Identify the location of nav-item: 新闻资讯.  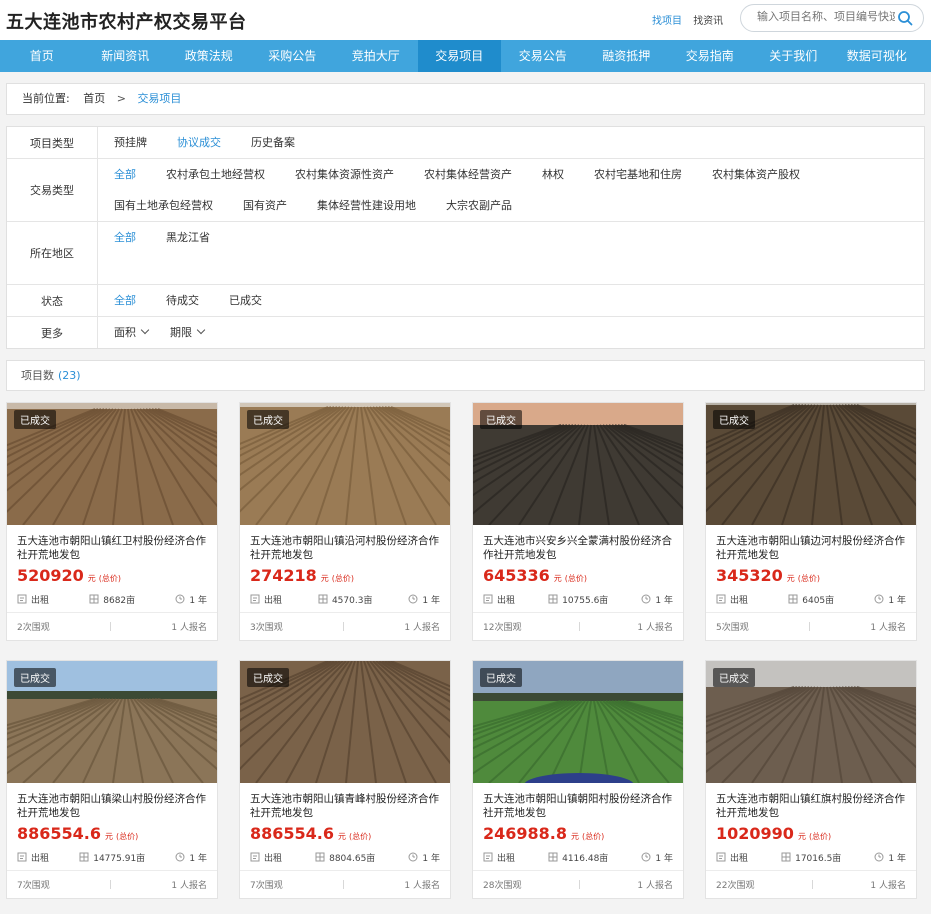
(126, 56).